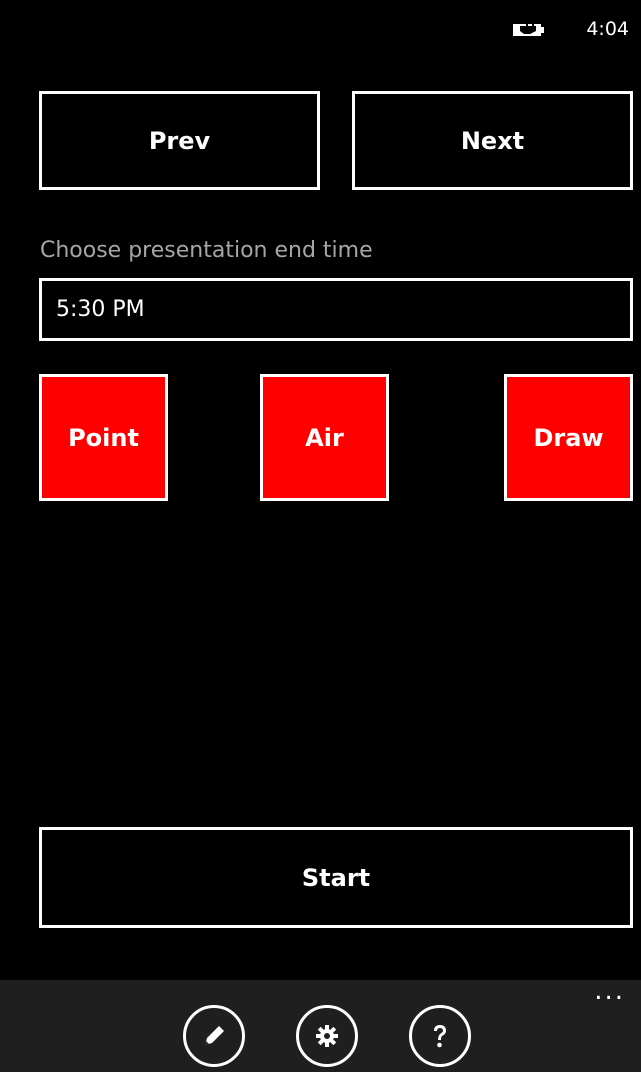 The width and height of the screenshot is (641, 1072). Describe the element at coordinates (179, 140) in the screenshot. I see `prev-button: Prev` at that location.